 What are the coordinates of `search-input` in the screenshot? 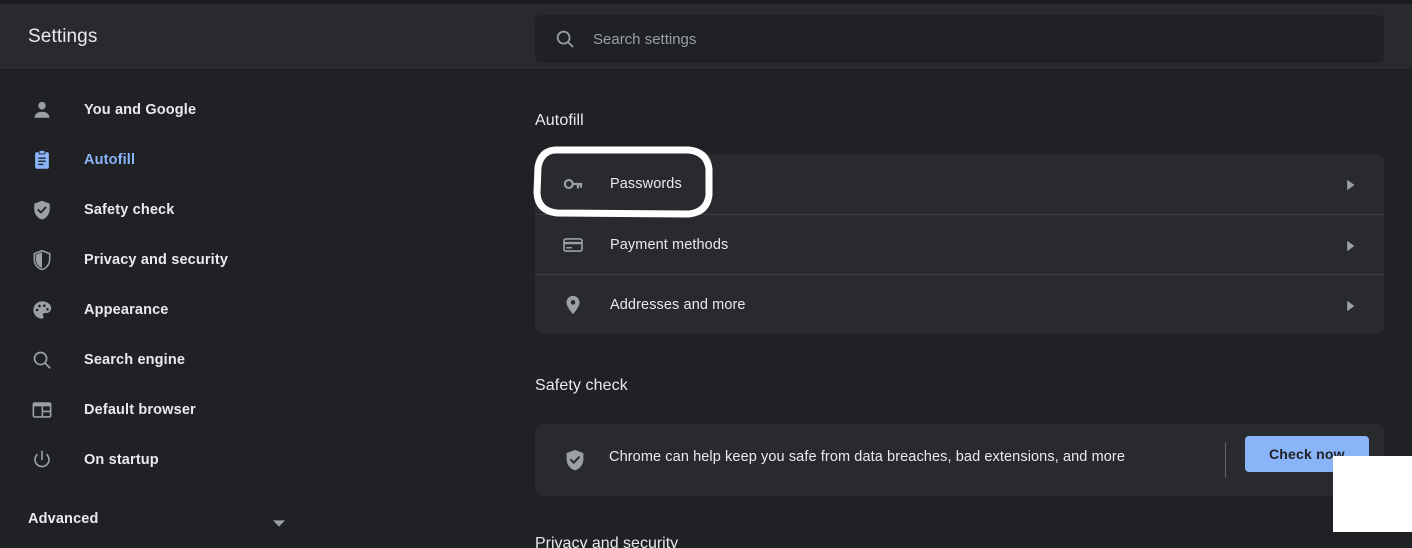 It's located at (983, 39).